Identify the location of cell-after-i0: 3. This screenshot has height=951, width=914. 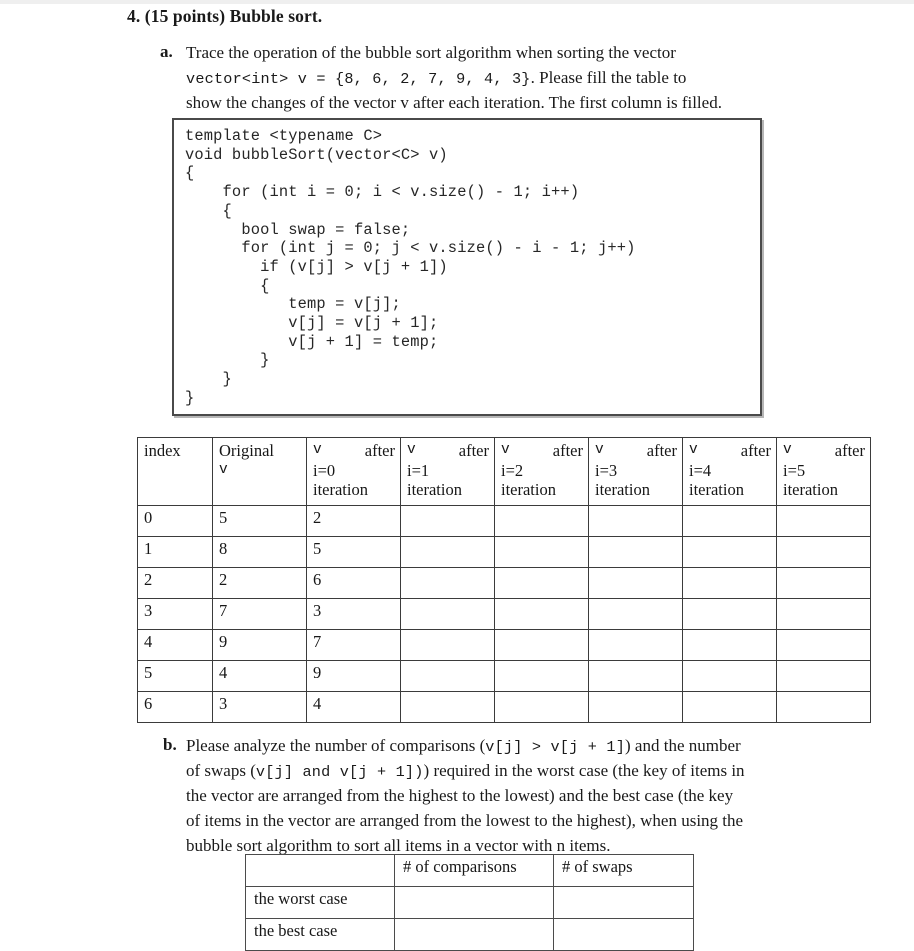
(353, 614).